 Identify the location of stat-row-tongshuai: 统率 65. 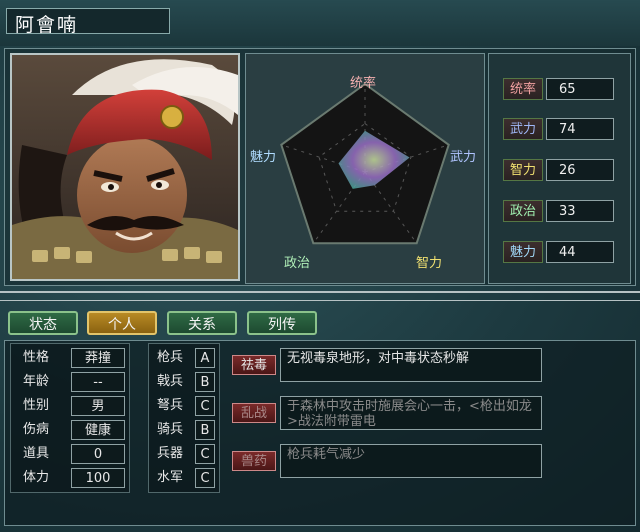
(563, 89).